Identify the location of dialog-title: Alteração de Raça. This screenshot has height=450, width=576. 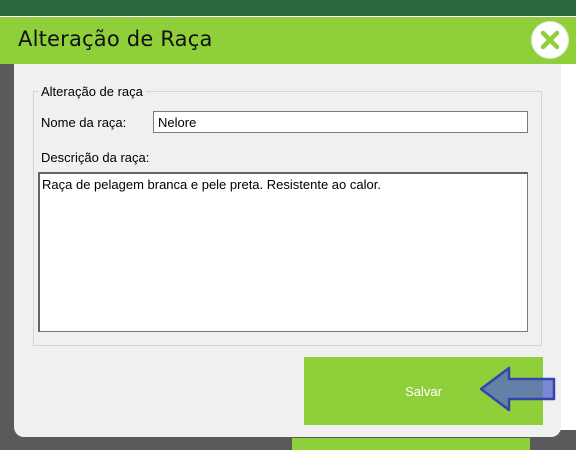
(115, 39).